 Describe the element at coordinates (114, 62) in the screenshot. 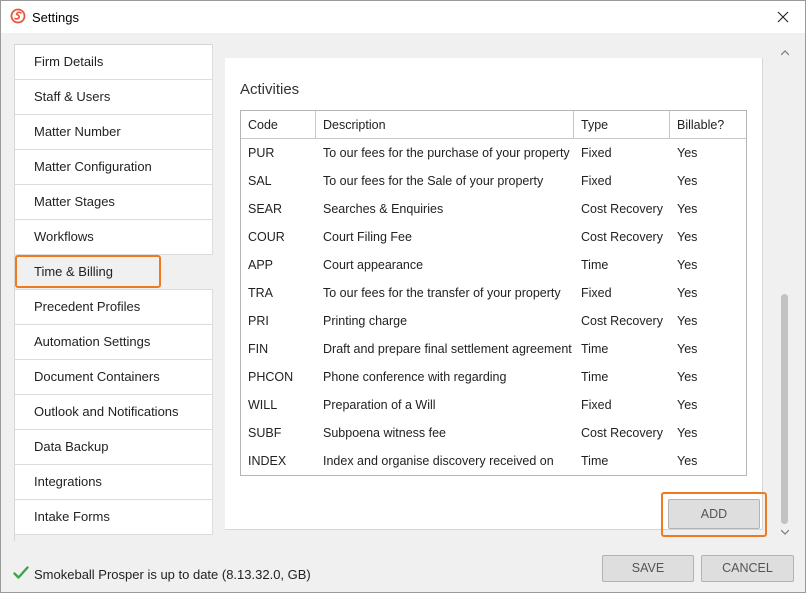

I see `sidebar-item-firm-details: Firm Details` at that location.